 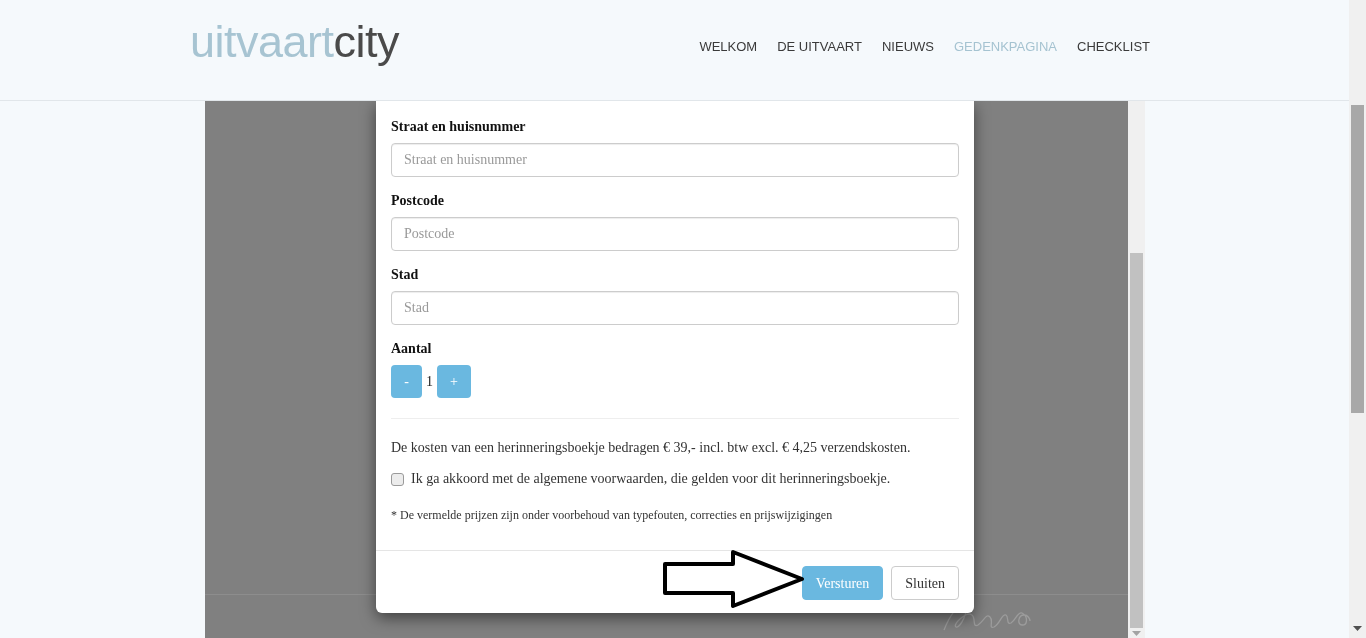 What do you see at coordinates (651, 448) in the screenshot?
I see `cost-note: De kosten van een herinneringsboekje bedragen € 39,- incl. btw excl. € 4,25 verzendskosten.` at bounding box center [651, 448].